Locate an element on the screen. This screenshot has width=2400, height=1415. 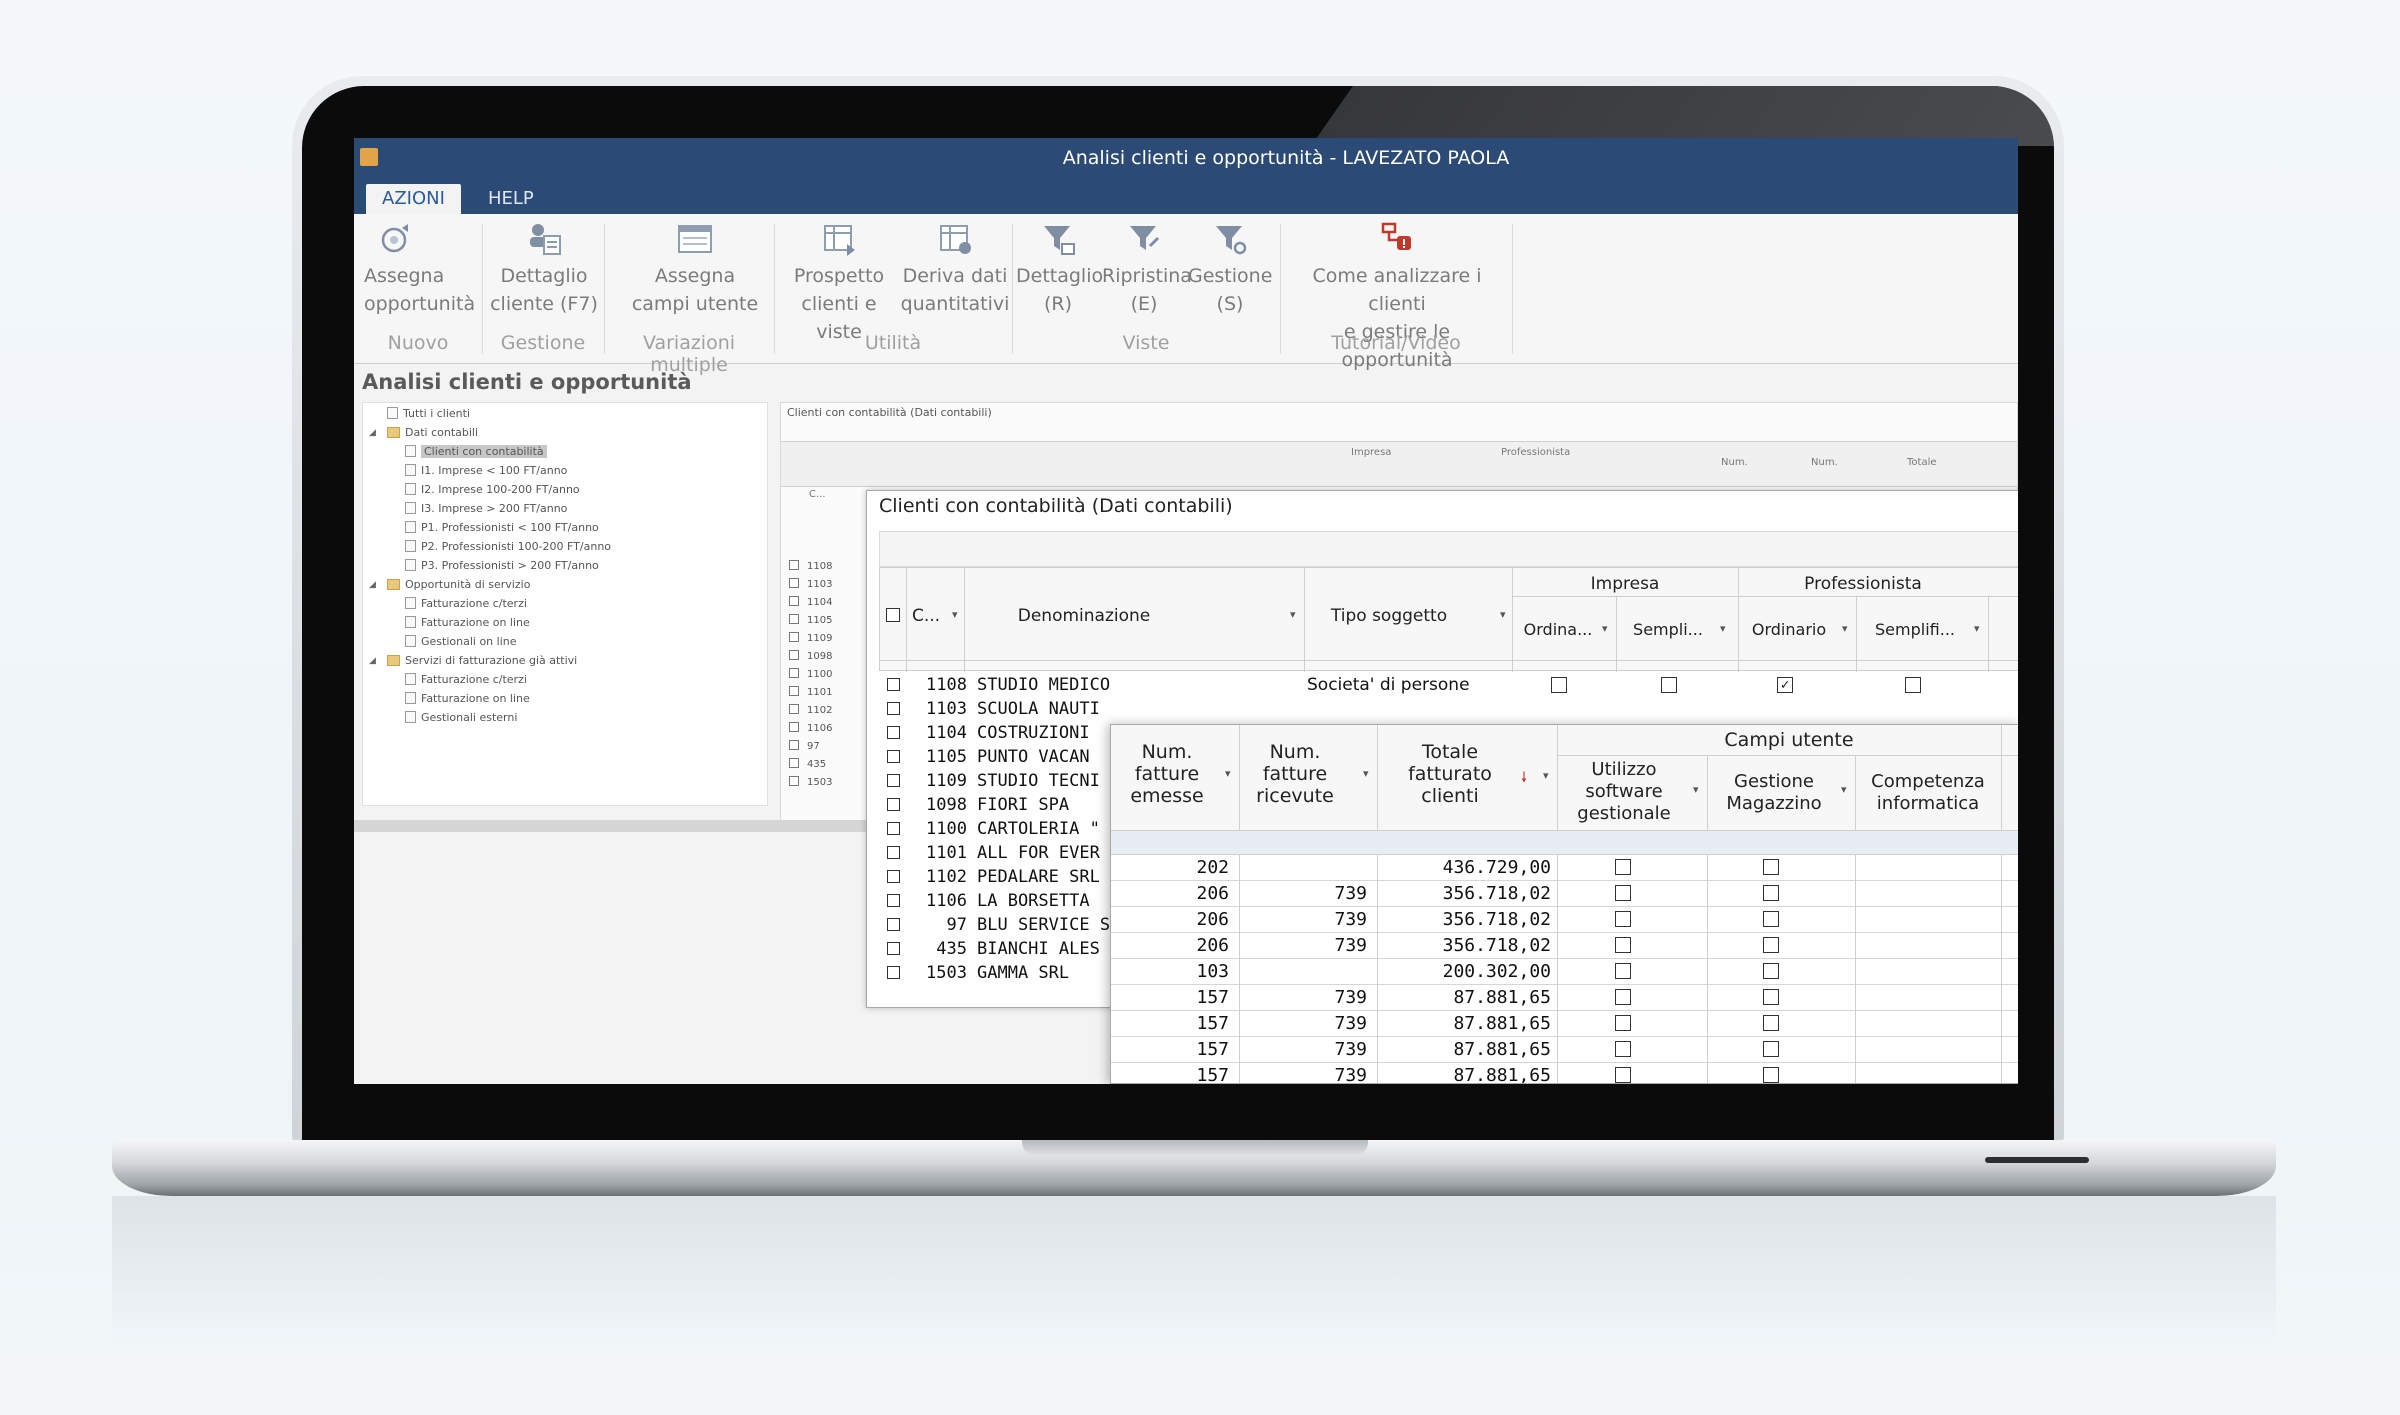
tree-folder: ◢ Dati contabili is located at coordinates (423, 433).